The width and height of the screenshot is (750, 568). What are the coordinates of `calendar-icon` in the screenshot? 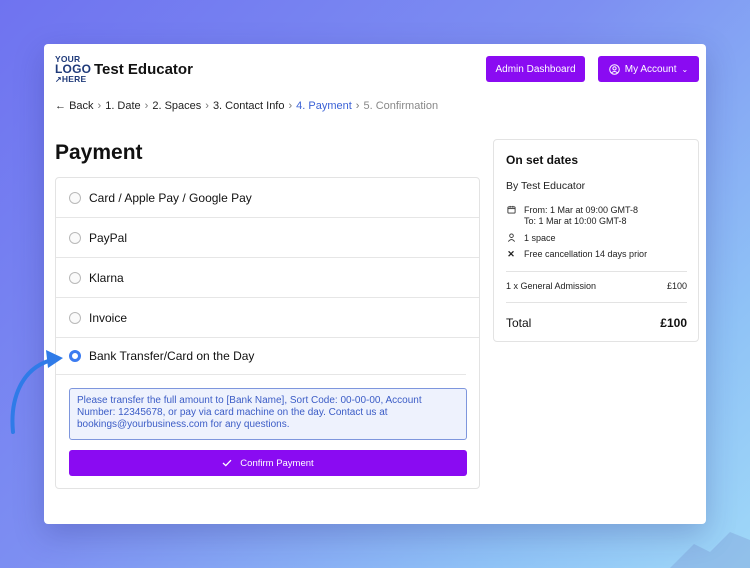 It's located at (511, 216).